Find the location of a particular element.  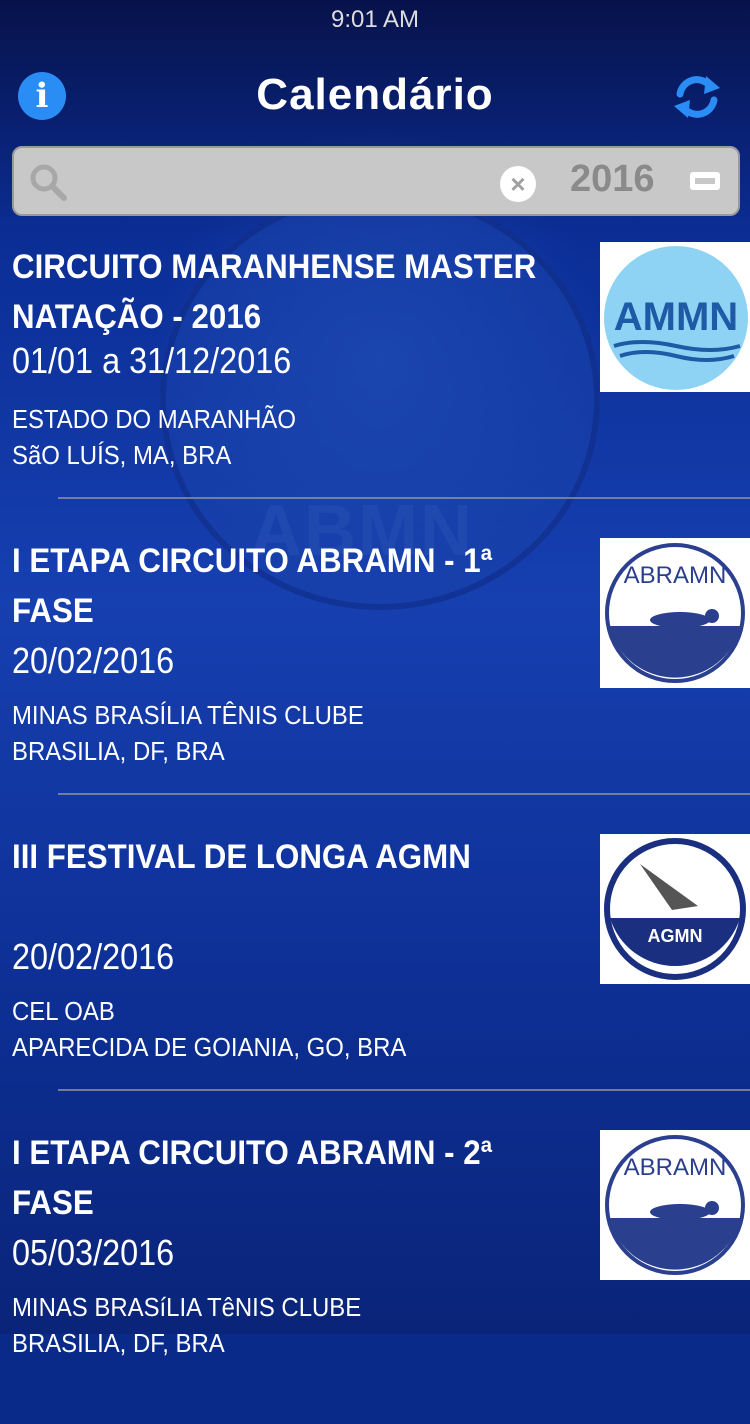

event-venue: MINAS BRASÍLIA TÊNIS CLUBE is located at coordinates (188, 715).